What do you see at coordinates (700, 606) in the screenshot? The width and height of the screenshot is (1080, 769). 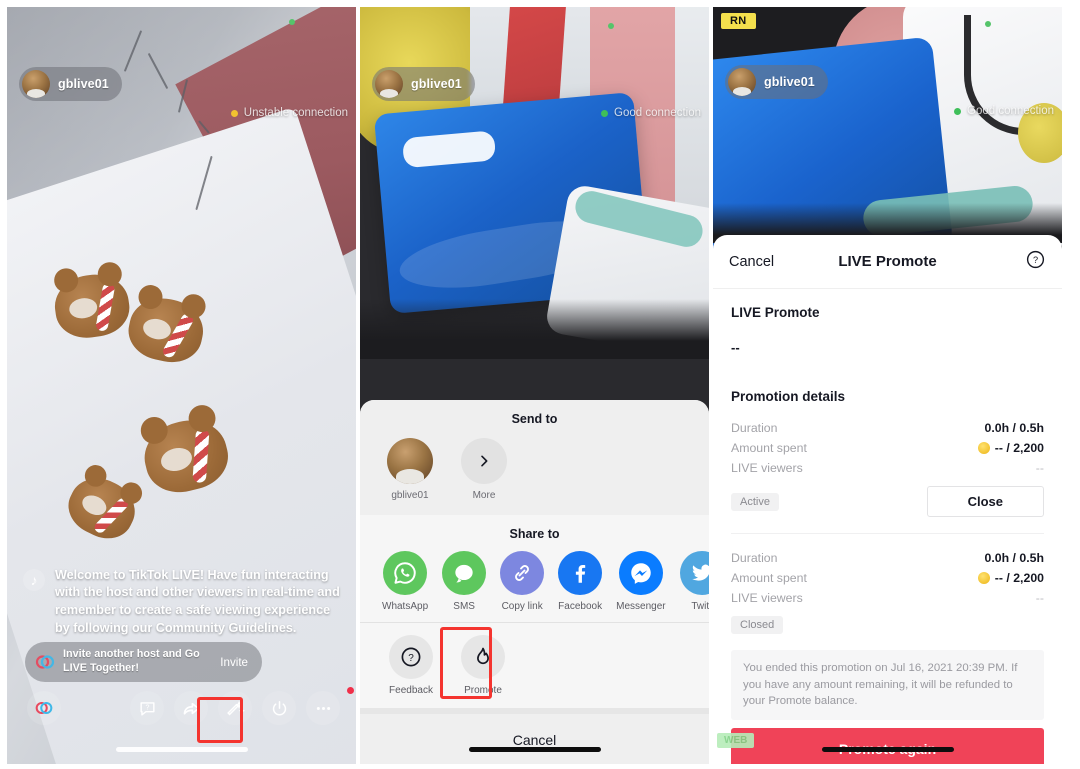 I see `share-target-label: Twitt` at bounding box center [700, 606].